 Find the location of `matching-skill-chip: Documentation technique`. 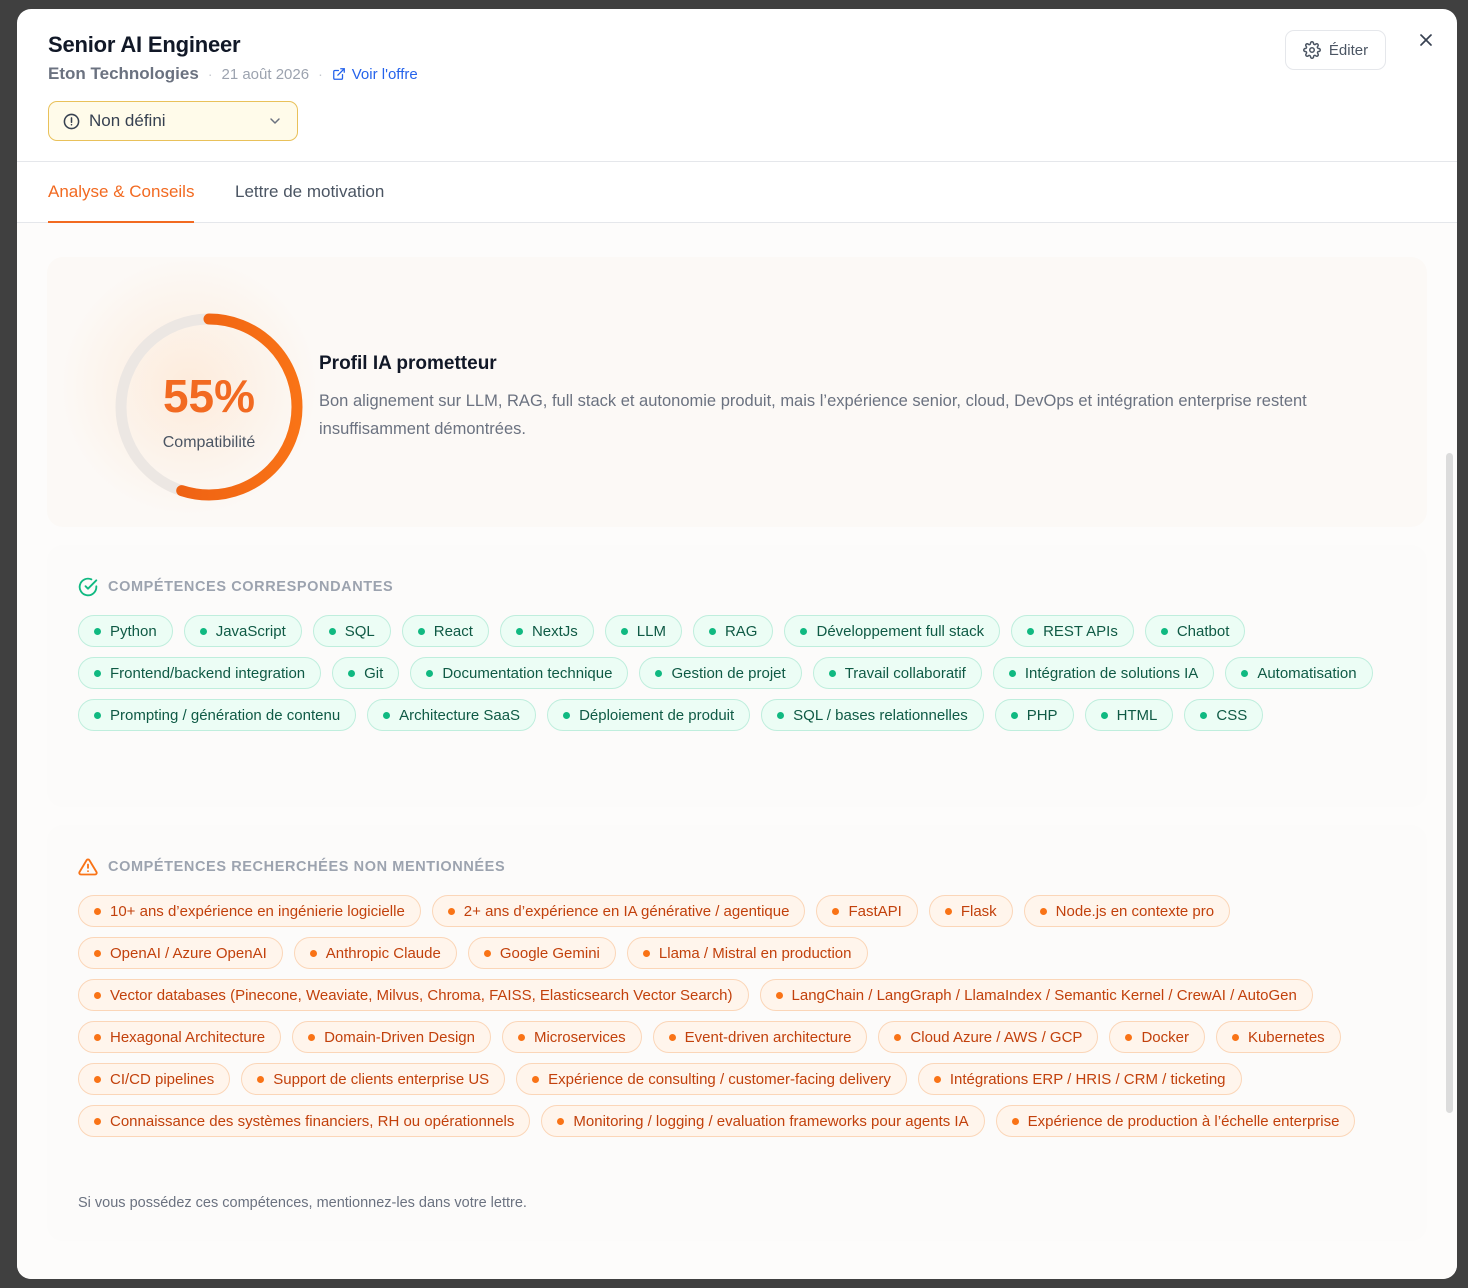

matching-skill-chip: Documentation technique is located at coordinates (519, 673).